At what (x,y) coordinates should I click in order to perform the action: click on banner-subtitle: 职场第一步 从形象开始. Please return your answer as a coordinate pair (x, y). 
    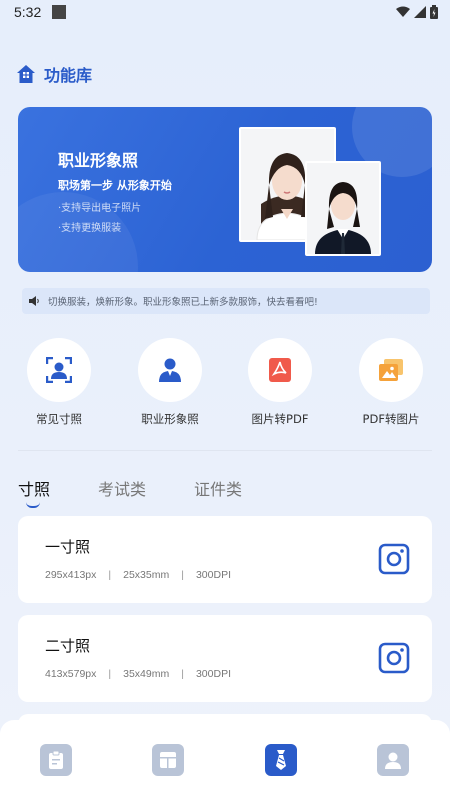
    Looking at the image, I should click on (115, 185).